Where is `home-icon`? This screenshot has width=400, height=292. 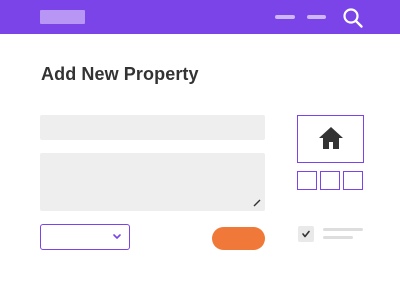 home-icon is located at coordinates (331, 138).